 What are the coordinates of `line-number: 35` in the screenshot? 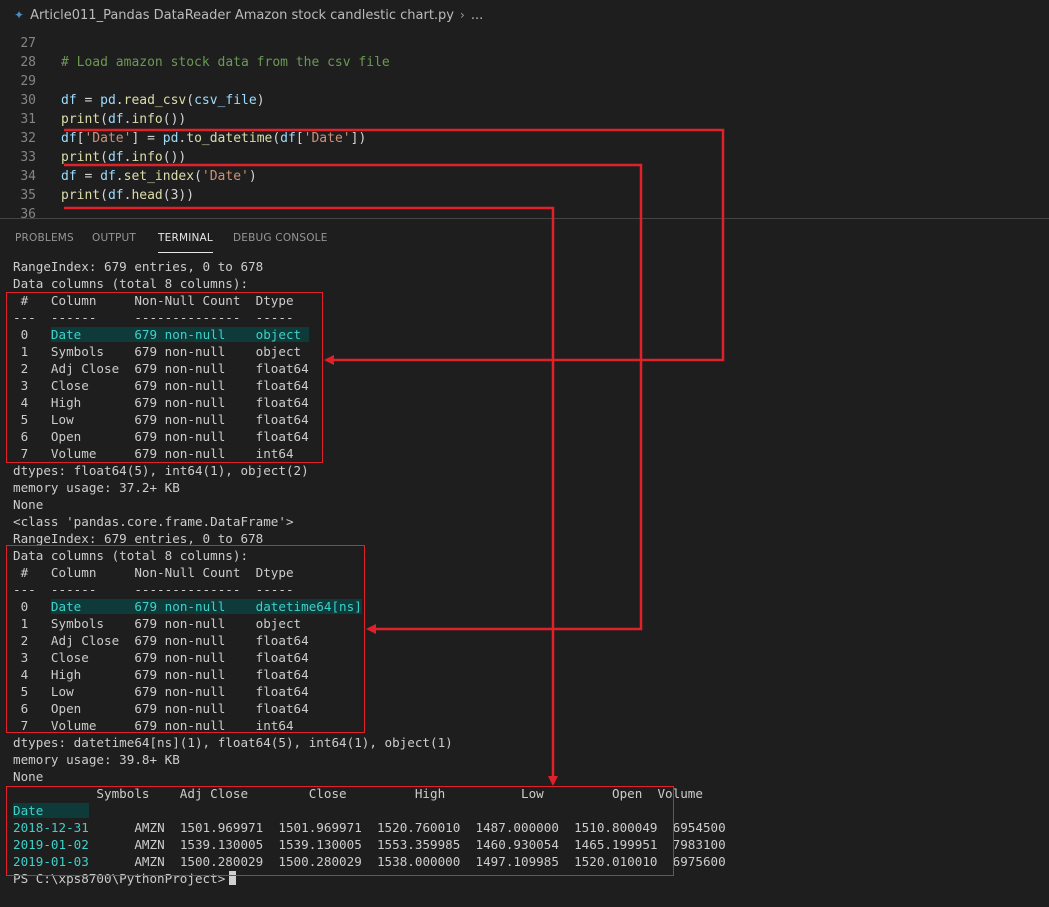 It's located at (28, 195).